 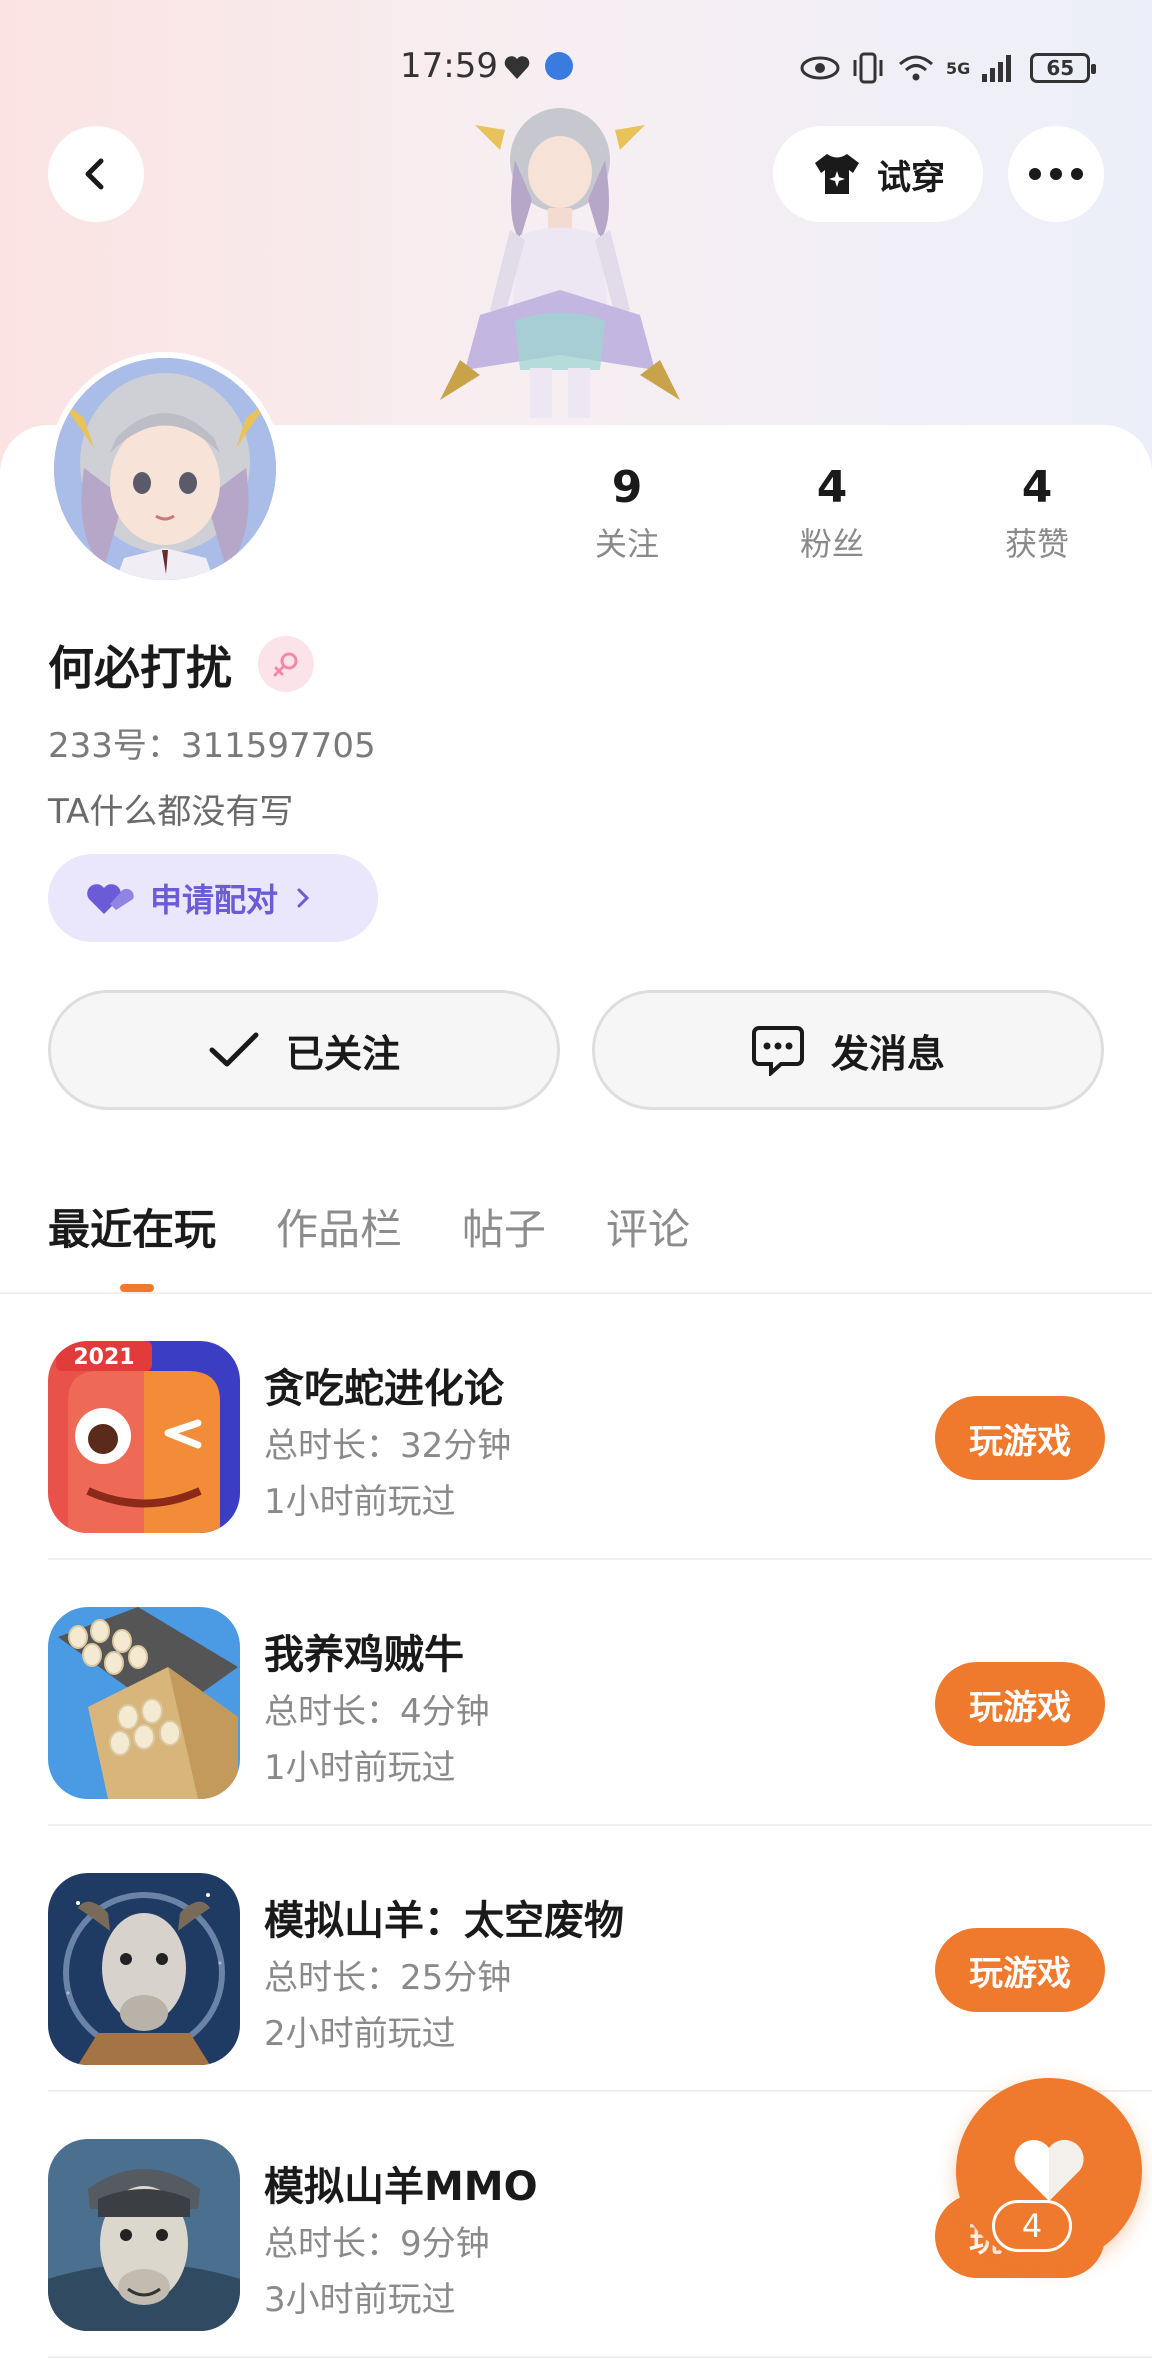 What do you see at coordinates (1037, 513) in the screenshot?
I see `stat-likes: 4 获赞` at bounding box center [1037, 513].